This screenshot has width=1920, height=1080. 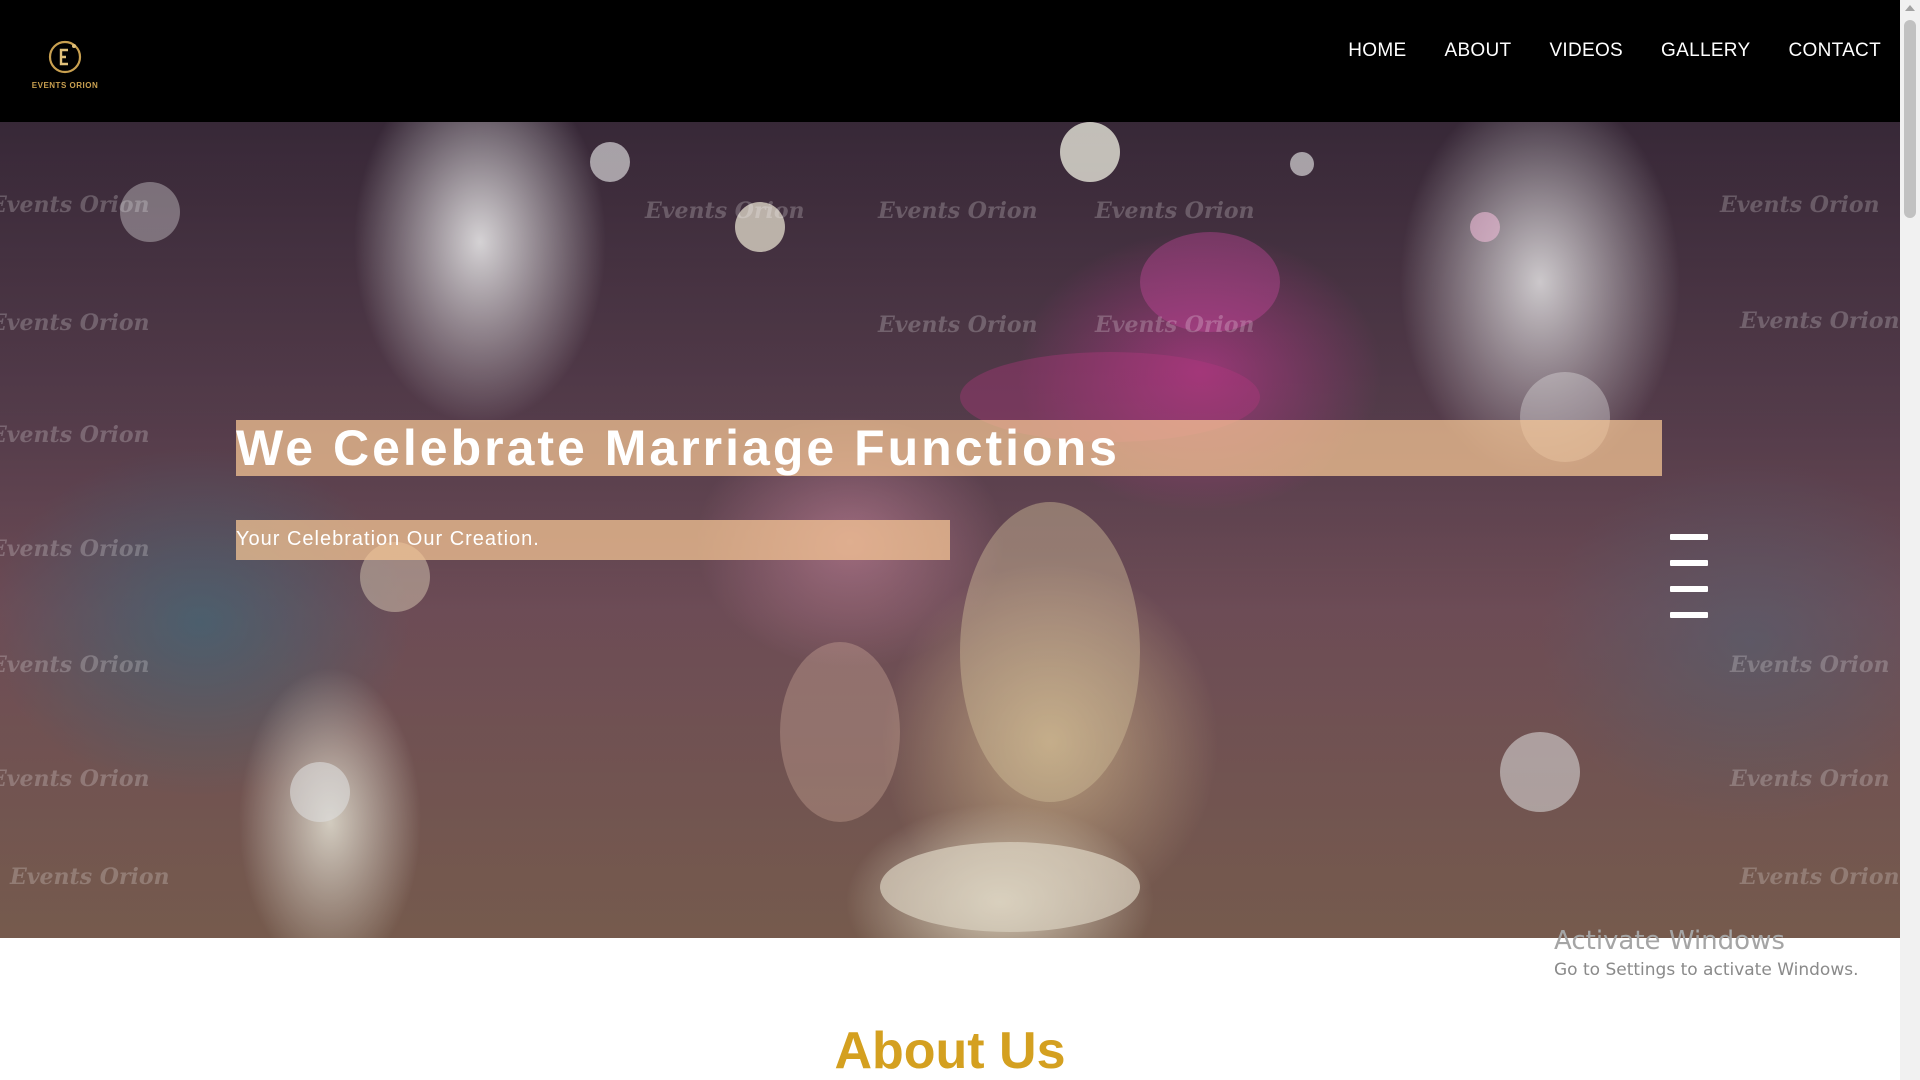 What do you see at coordinates (1690, 579) in the screenshot?
I see `slider-menu-icon` at bounding box center [1690, 579].